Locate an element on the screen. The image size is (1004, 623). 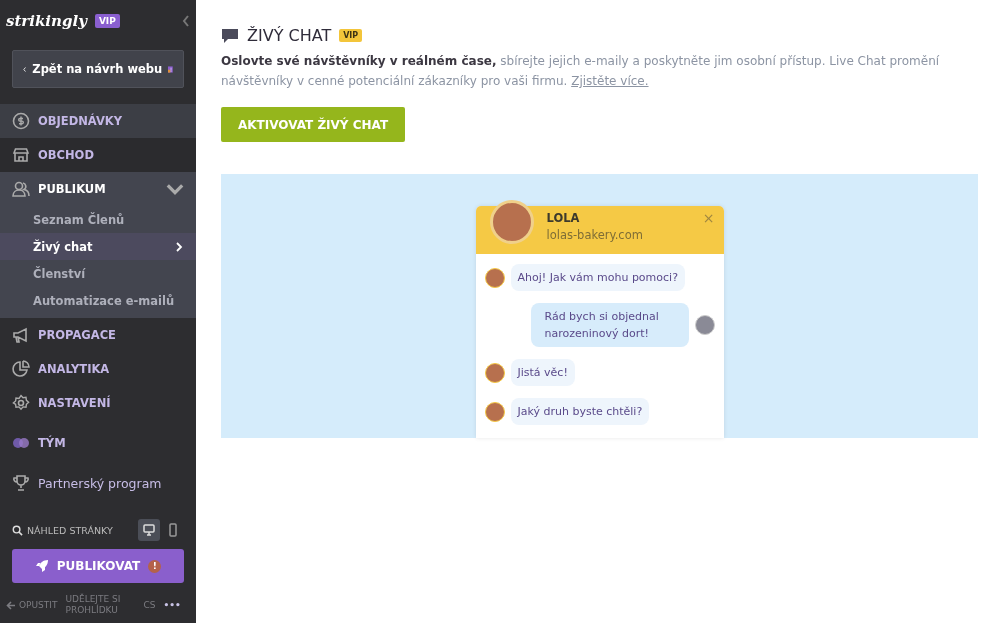
nav-subitem: Automatizace e-mailů is located at coordinates (98, 300).